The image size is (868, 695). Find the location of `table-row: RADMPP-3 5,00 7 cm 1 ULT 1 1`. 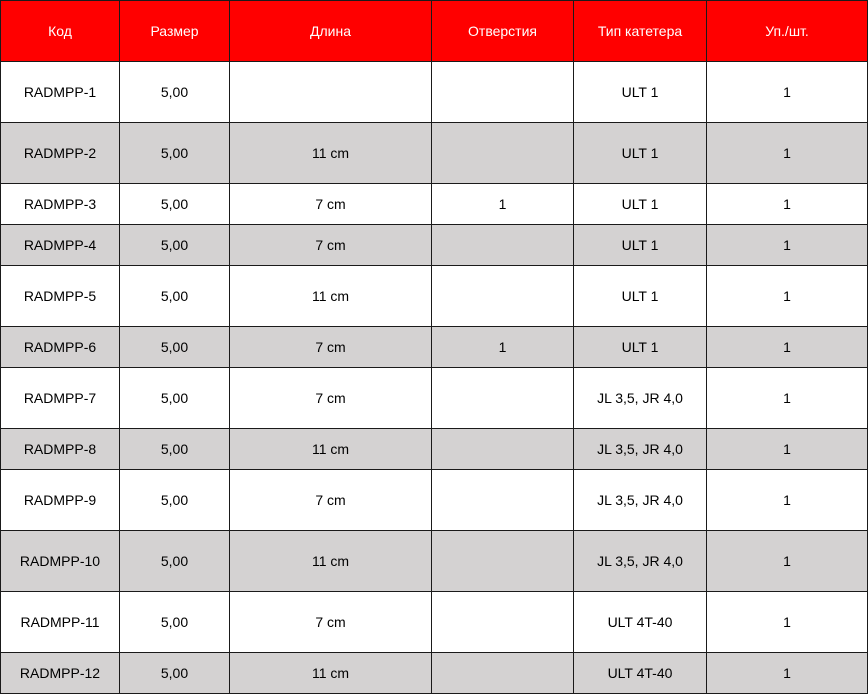

table-row: RADMPP-3 5,00 7 cm 1 ULT 1 1 is located at coordinates (434, 204).